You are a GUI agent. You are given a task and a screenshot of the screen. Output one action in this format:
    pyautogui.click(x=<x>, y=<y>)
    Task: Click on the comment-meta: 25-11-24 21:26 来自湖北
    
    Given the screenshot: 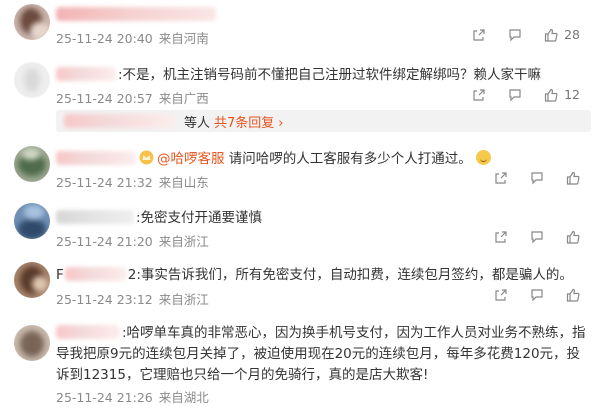 What is the action you would take?
    pyautogui.click(x=132, y=396)
    